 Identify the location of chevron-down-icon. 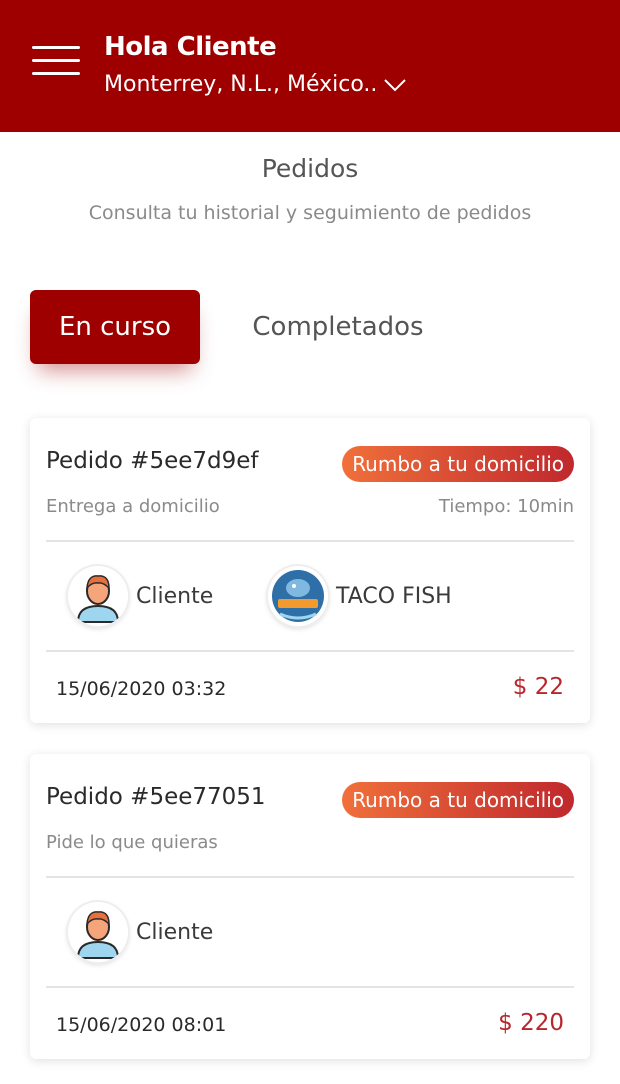
(395, 85).